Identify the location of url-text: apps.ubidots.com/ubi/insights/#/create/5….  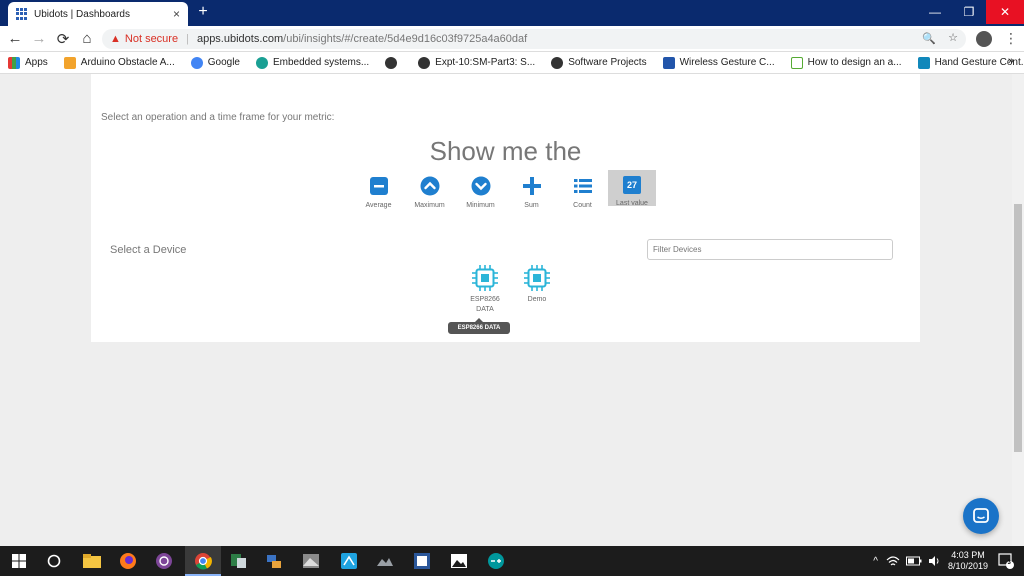
(362, 39).